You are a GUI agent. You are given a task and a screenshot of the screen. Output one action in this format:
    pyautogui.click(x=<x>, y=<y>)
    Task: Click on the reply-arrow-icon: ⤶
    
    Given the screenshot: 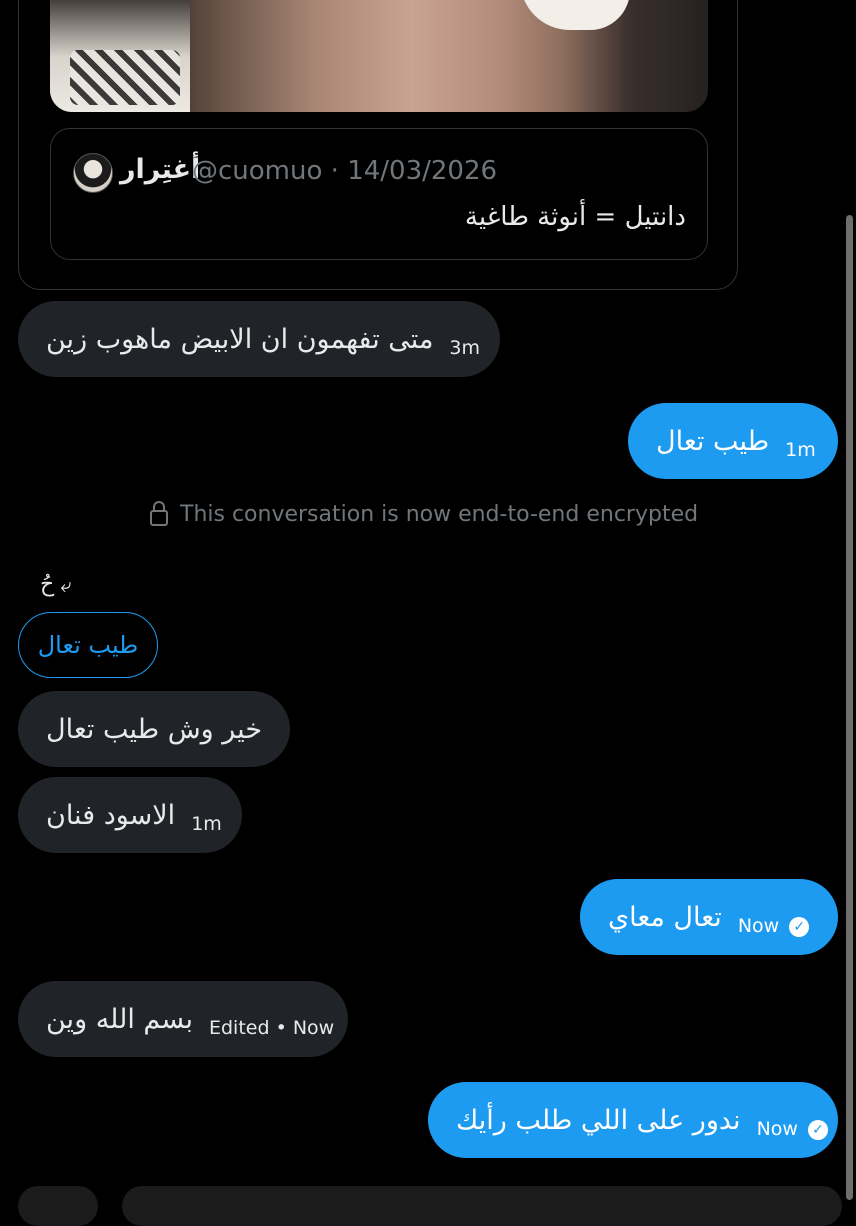 What is the action you would take?
    pyautogui.click(x=66, y=584)
    